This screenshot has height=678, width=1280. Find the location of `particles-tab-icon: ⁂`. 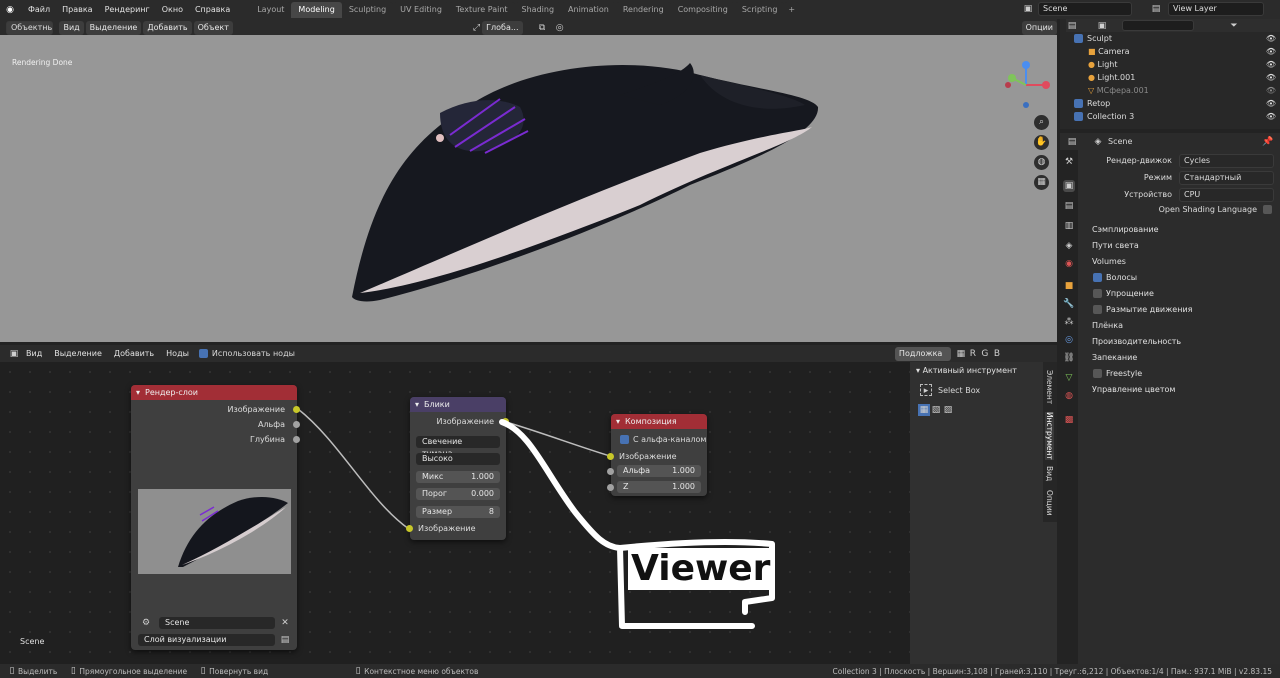

particles-tab-icon: ⁂ is located at coordinates (1069, 322).